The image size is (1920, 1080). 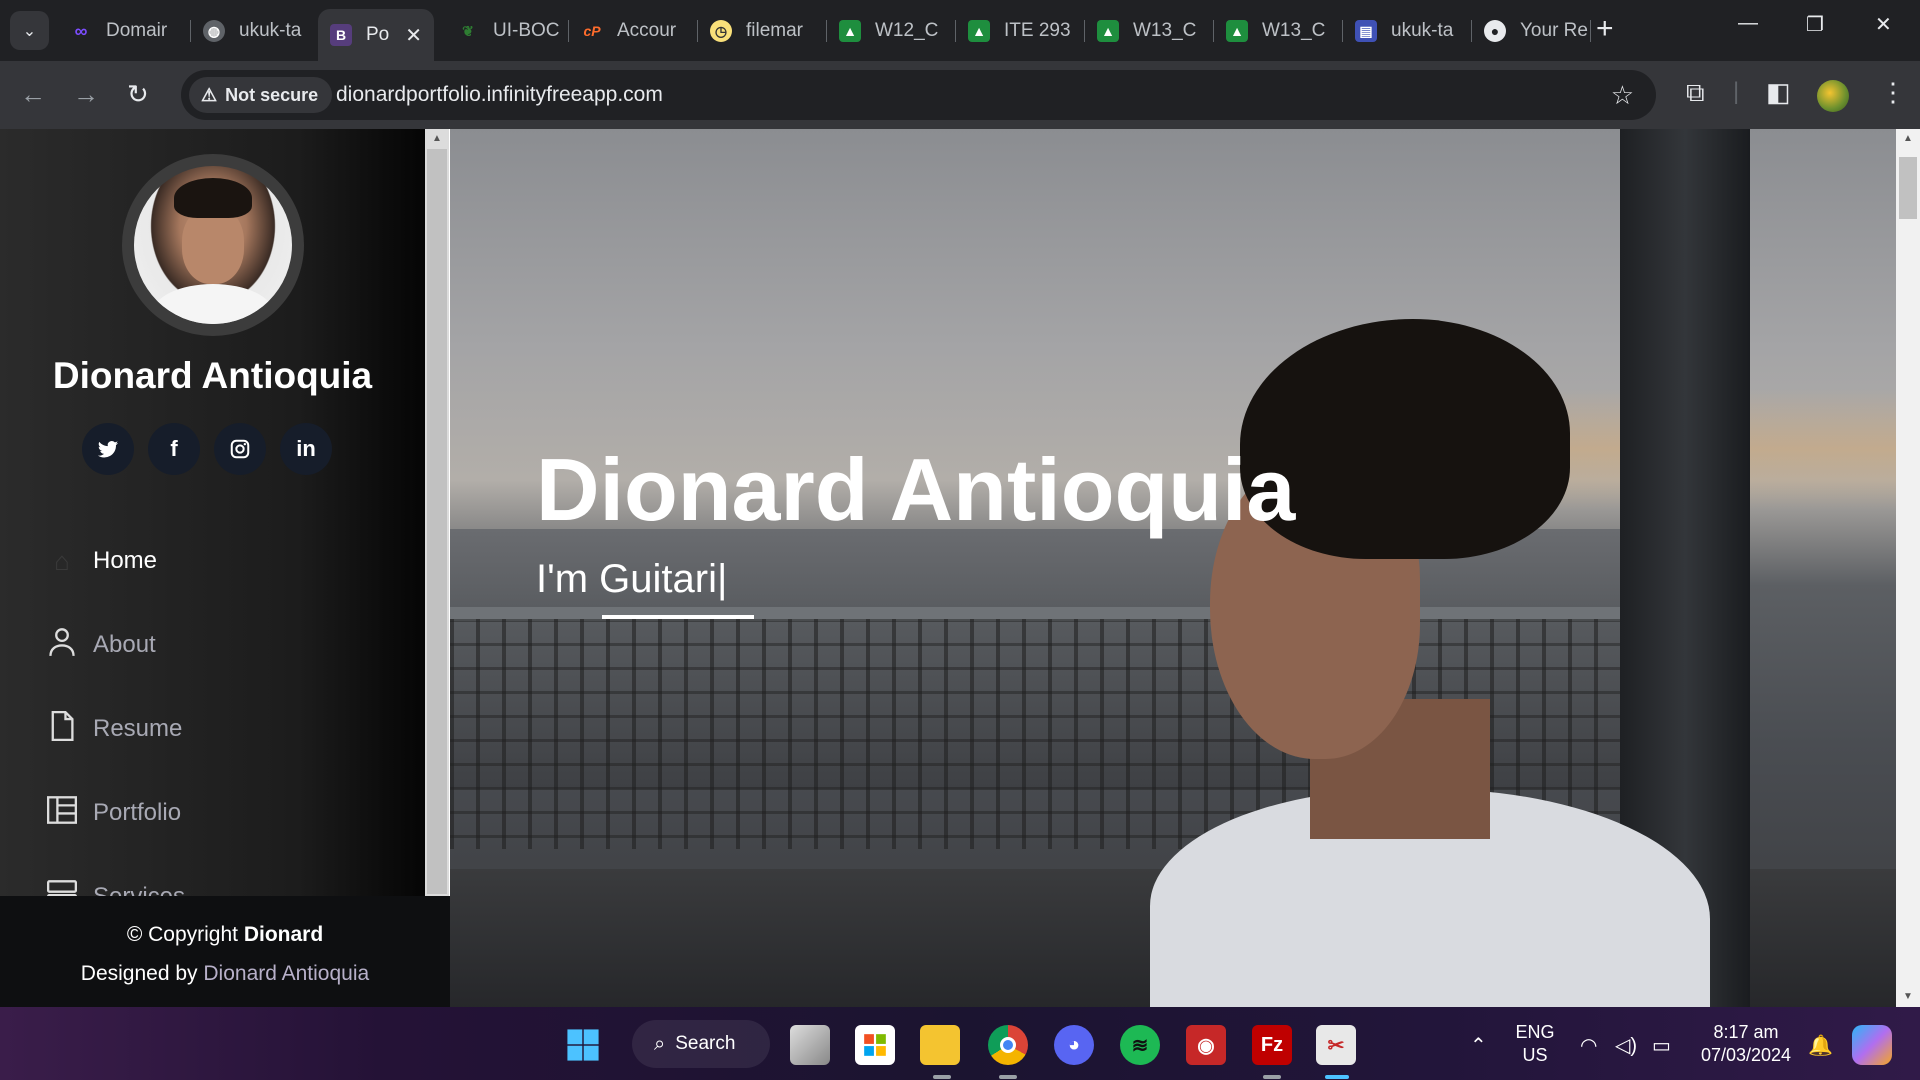 I want to click on nav-resume: Resume, so click(x=114, y=729).